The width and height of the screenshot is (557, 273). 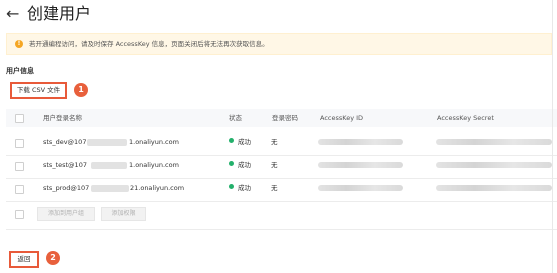 I want to click on section-title: 用户信息, so click(x=20, y=71).